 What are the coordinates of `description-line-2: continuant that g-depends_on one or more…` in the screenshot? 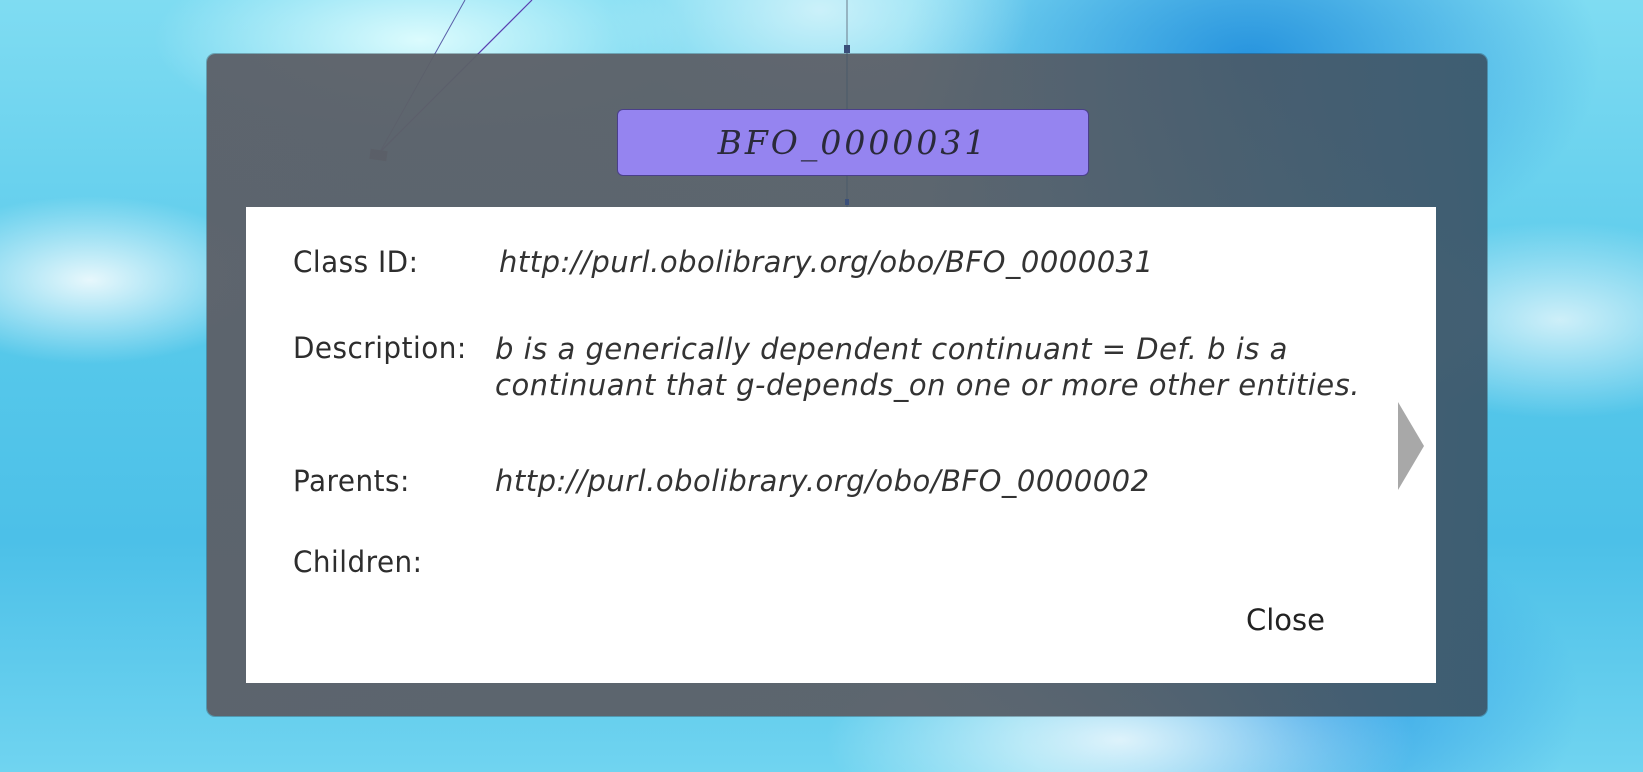 It's located at (927, 385).